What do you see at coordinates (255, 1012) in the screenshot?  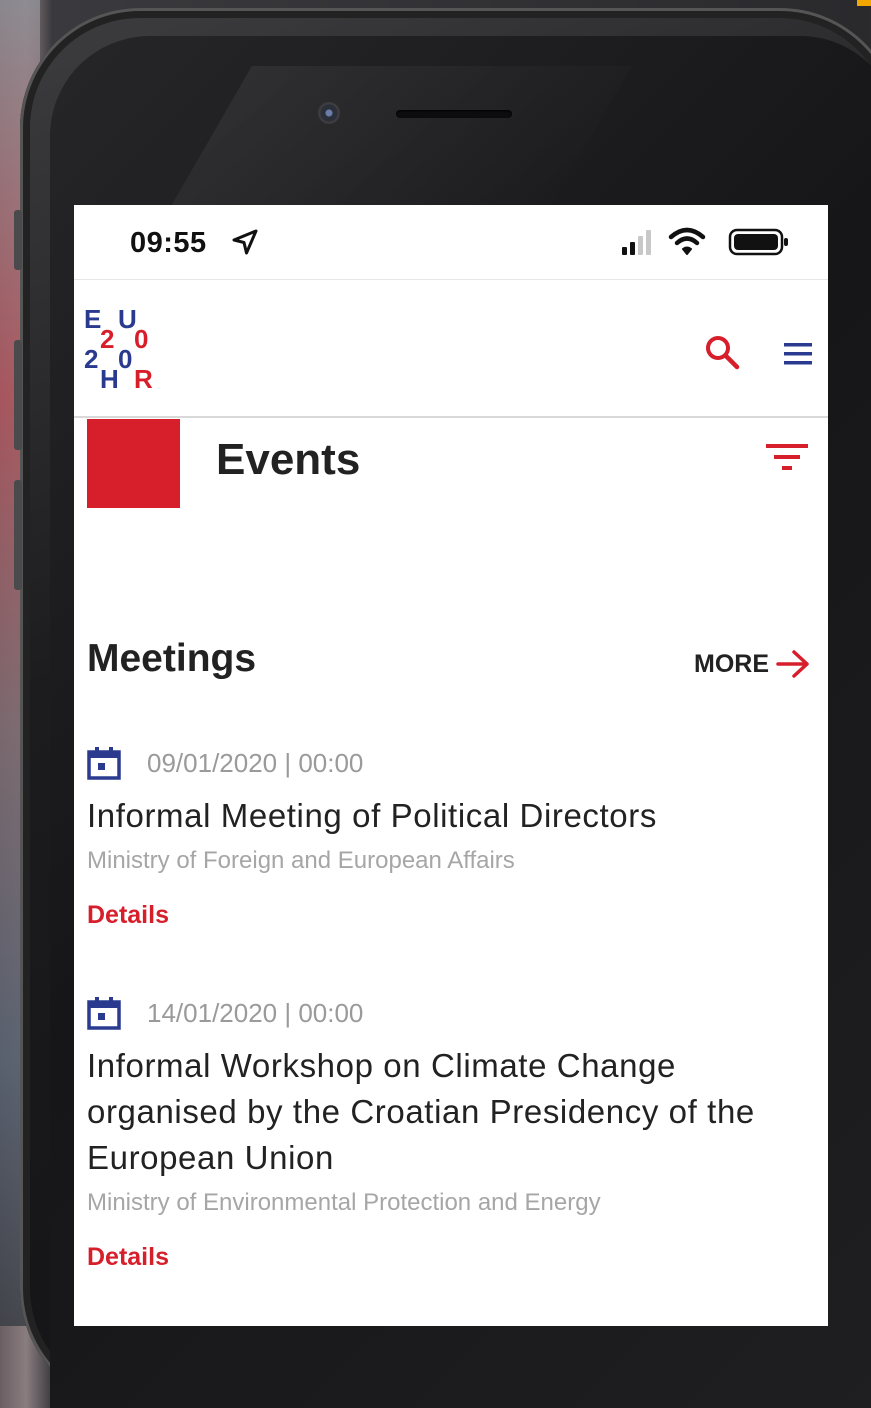 I see `event-date: 14/01/2020 | 00:00` at bounding box center [255, 1012].